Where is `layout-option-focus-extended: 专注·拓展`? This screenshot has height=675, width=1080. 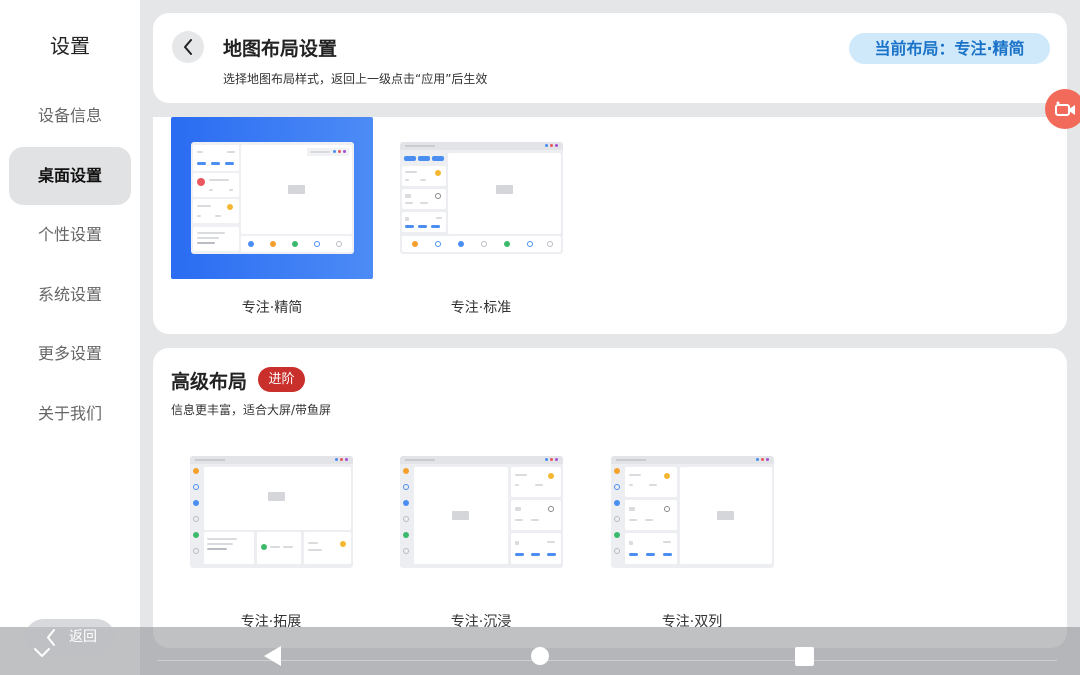 layout-option-focus-extended: 专注·拓展 is located at coordinates (271, 530).